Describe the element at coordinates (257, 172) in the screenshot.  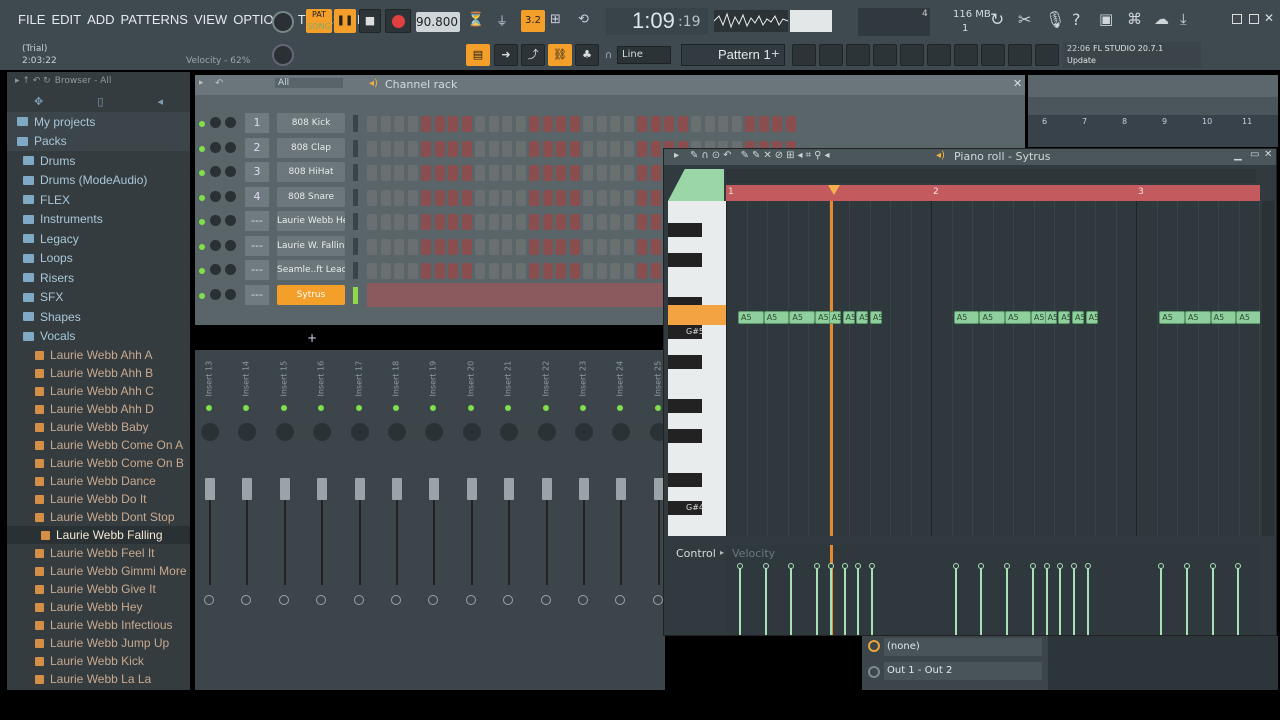
I see `channel-number: 3` at that location.